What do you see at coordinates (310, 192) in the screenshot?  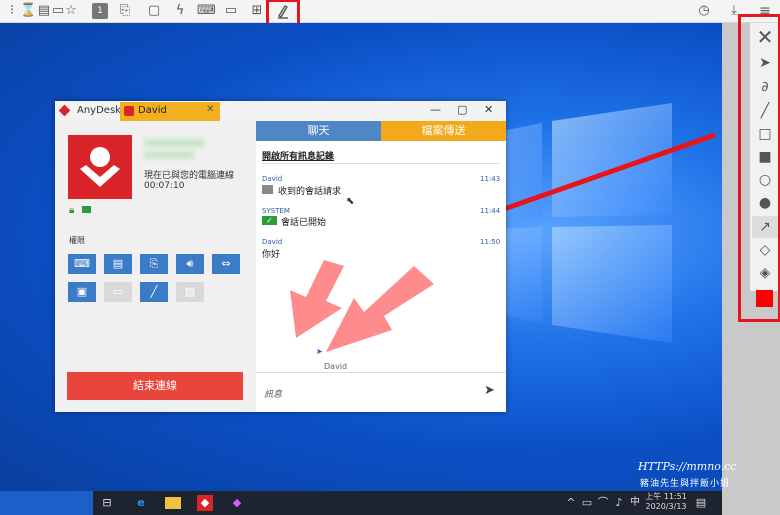 I see `message-text: 收到的會話請求` at bounding box center [310, 192].